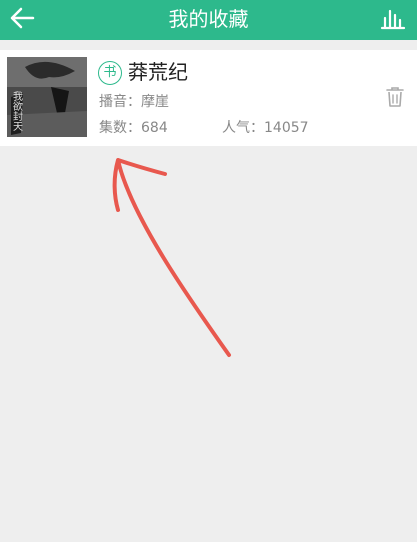 Image resolution: width=417 pixels, height=542 pixels. What do you see at coordinates (395, 97) in the screenshot?
I see `delete-button` at bounding box center [395, 97].